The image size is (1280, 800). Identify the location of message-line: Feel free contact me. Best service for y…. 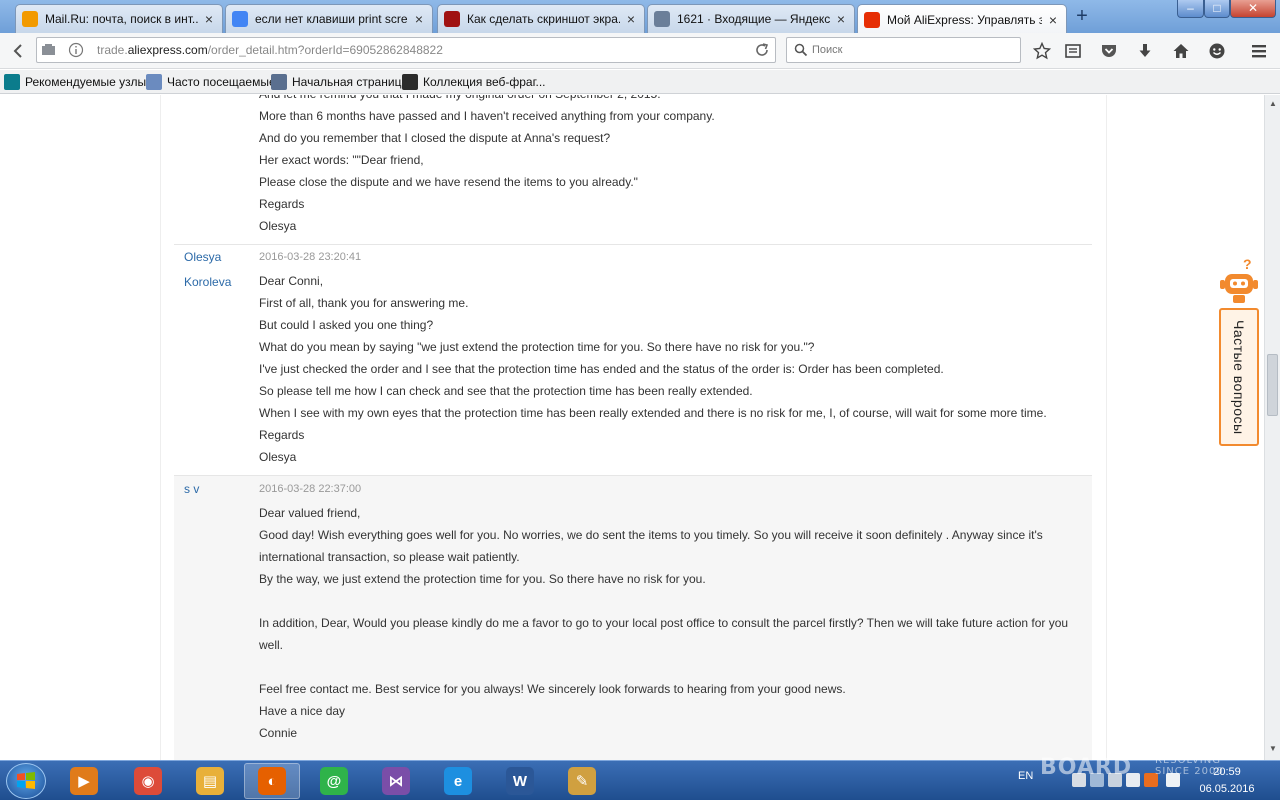
(552, 689).